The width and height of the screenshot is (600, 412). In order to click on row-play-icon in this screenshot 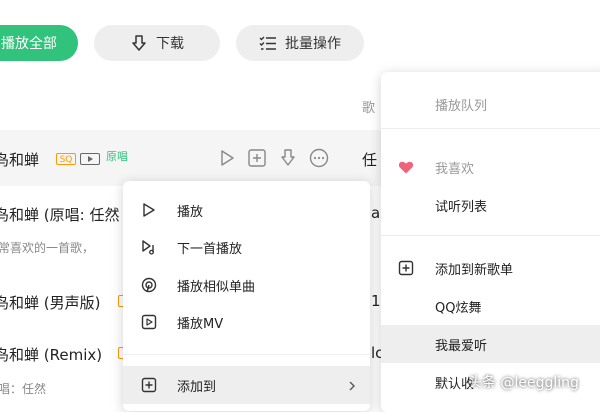, I will do `click(226, 158)`.